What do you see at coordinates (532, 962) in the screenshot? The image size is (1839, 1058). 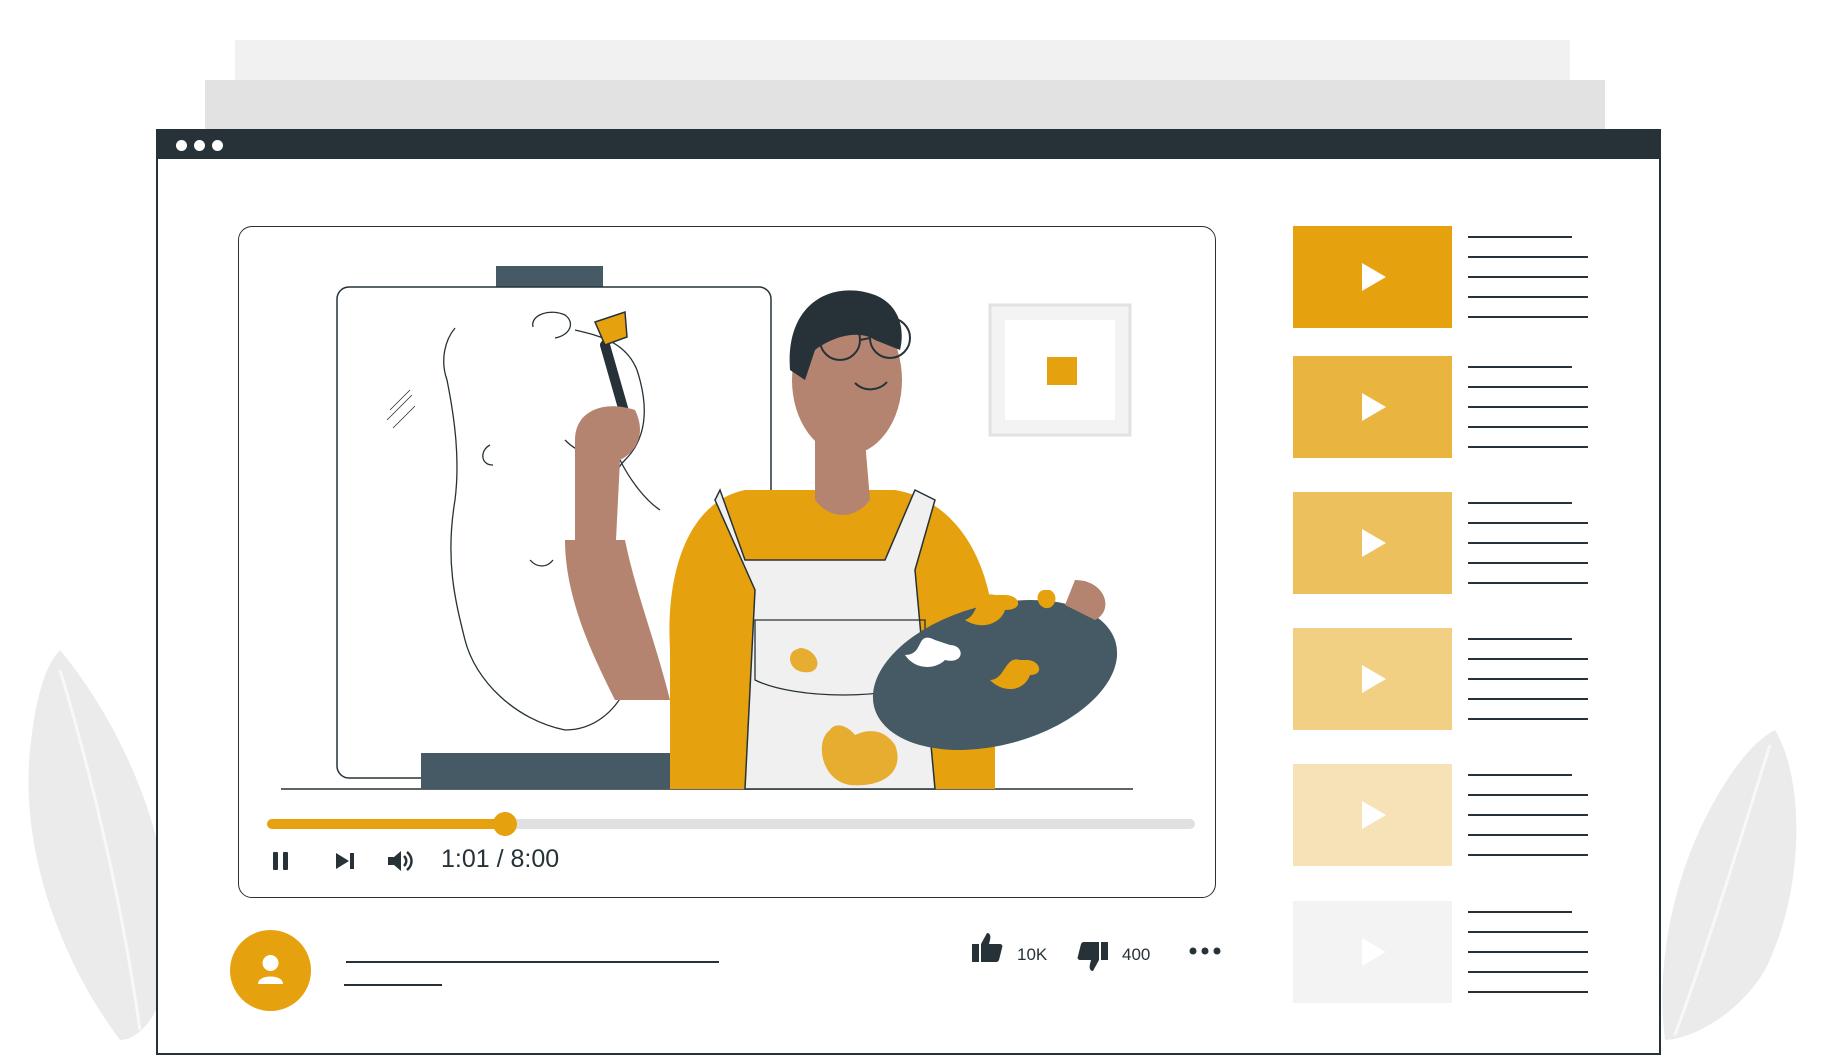 I see `video-title-placeholder` at bounding box center [532, 962].